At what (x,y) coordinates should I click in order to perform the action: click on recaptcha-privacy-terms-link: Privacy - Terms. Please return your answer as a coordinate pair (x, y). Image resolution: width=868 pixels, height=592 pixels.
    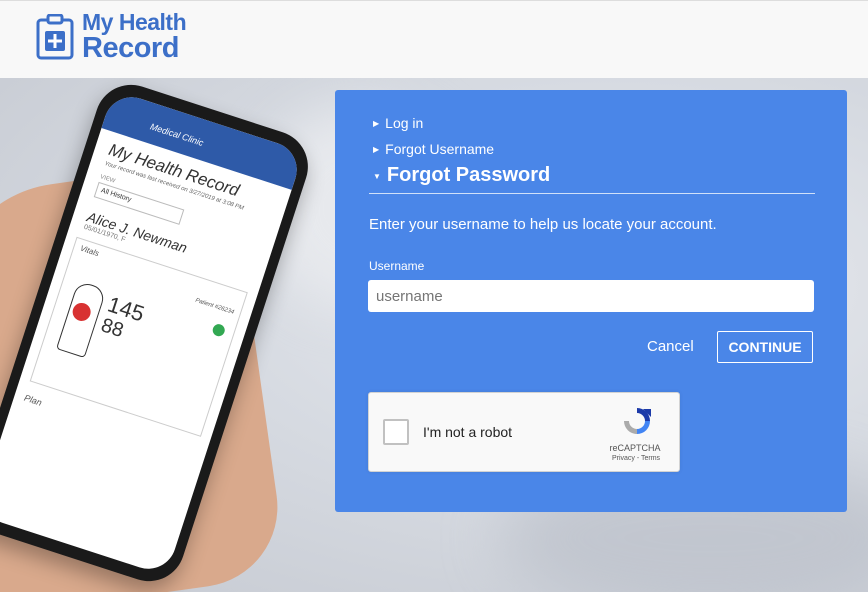
    Looking at the image, I should click on (636, 458).